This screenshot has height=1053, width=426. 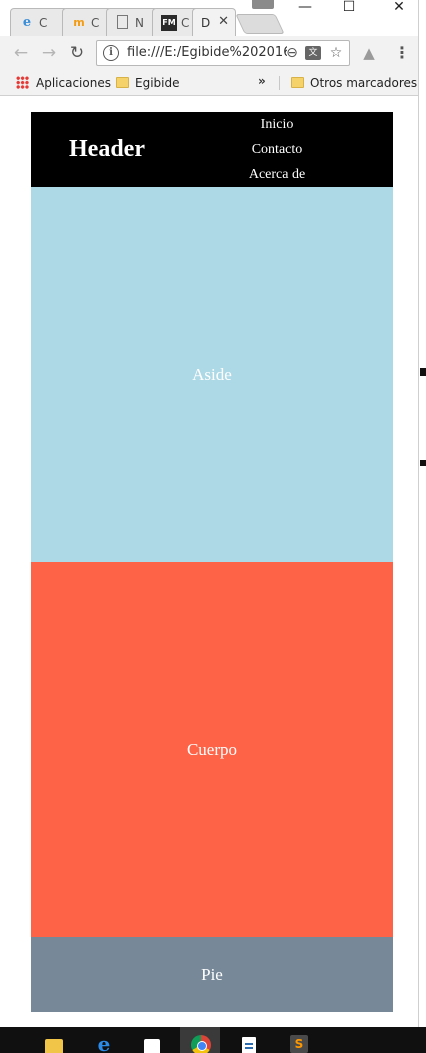 I want to click on minimize-button: —, so click(x=305, y=8).